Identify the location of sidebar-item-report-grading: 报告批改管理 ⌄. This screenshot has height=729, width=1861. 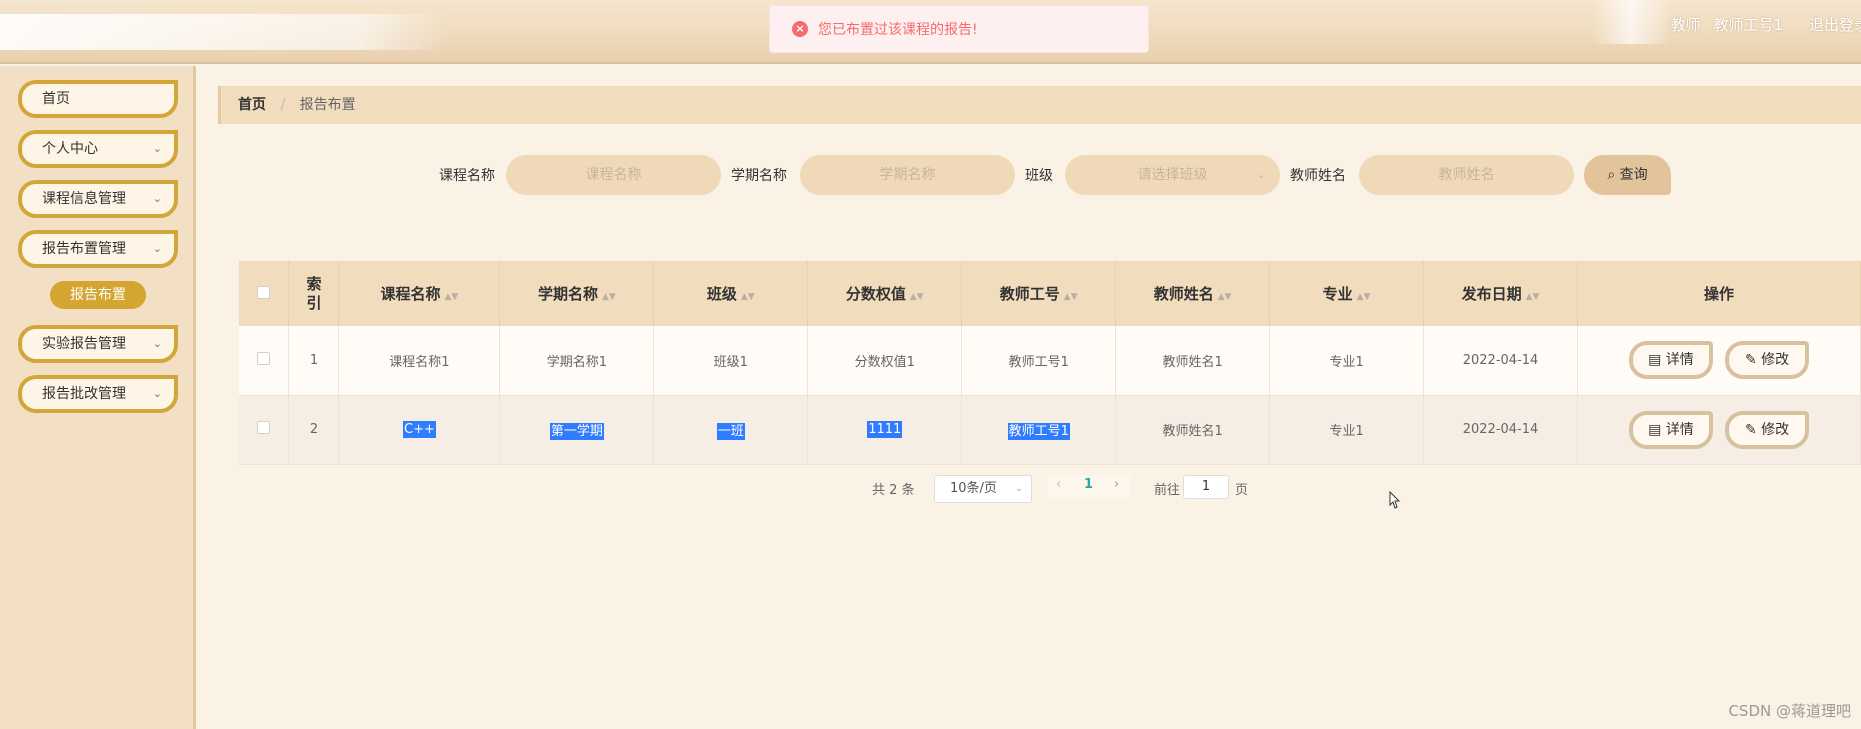
(98, 394).